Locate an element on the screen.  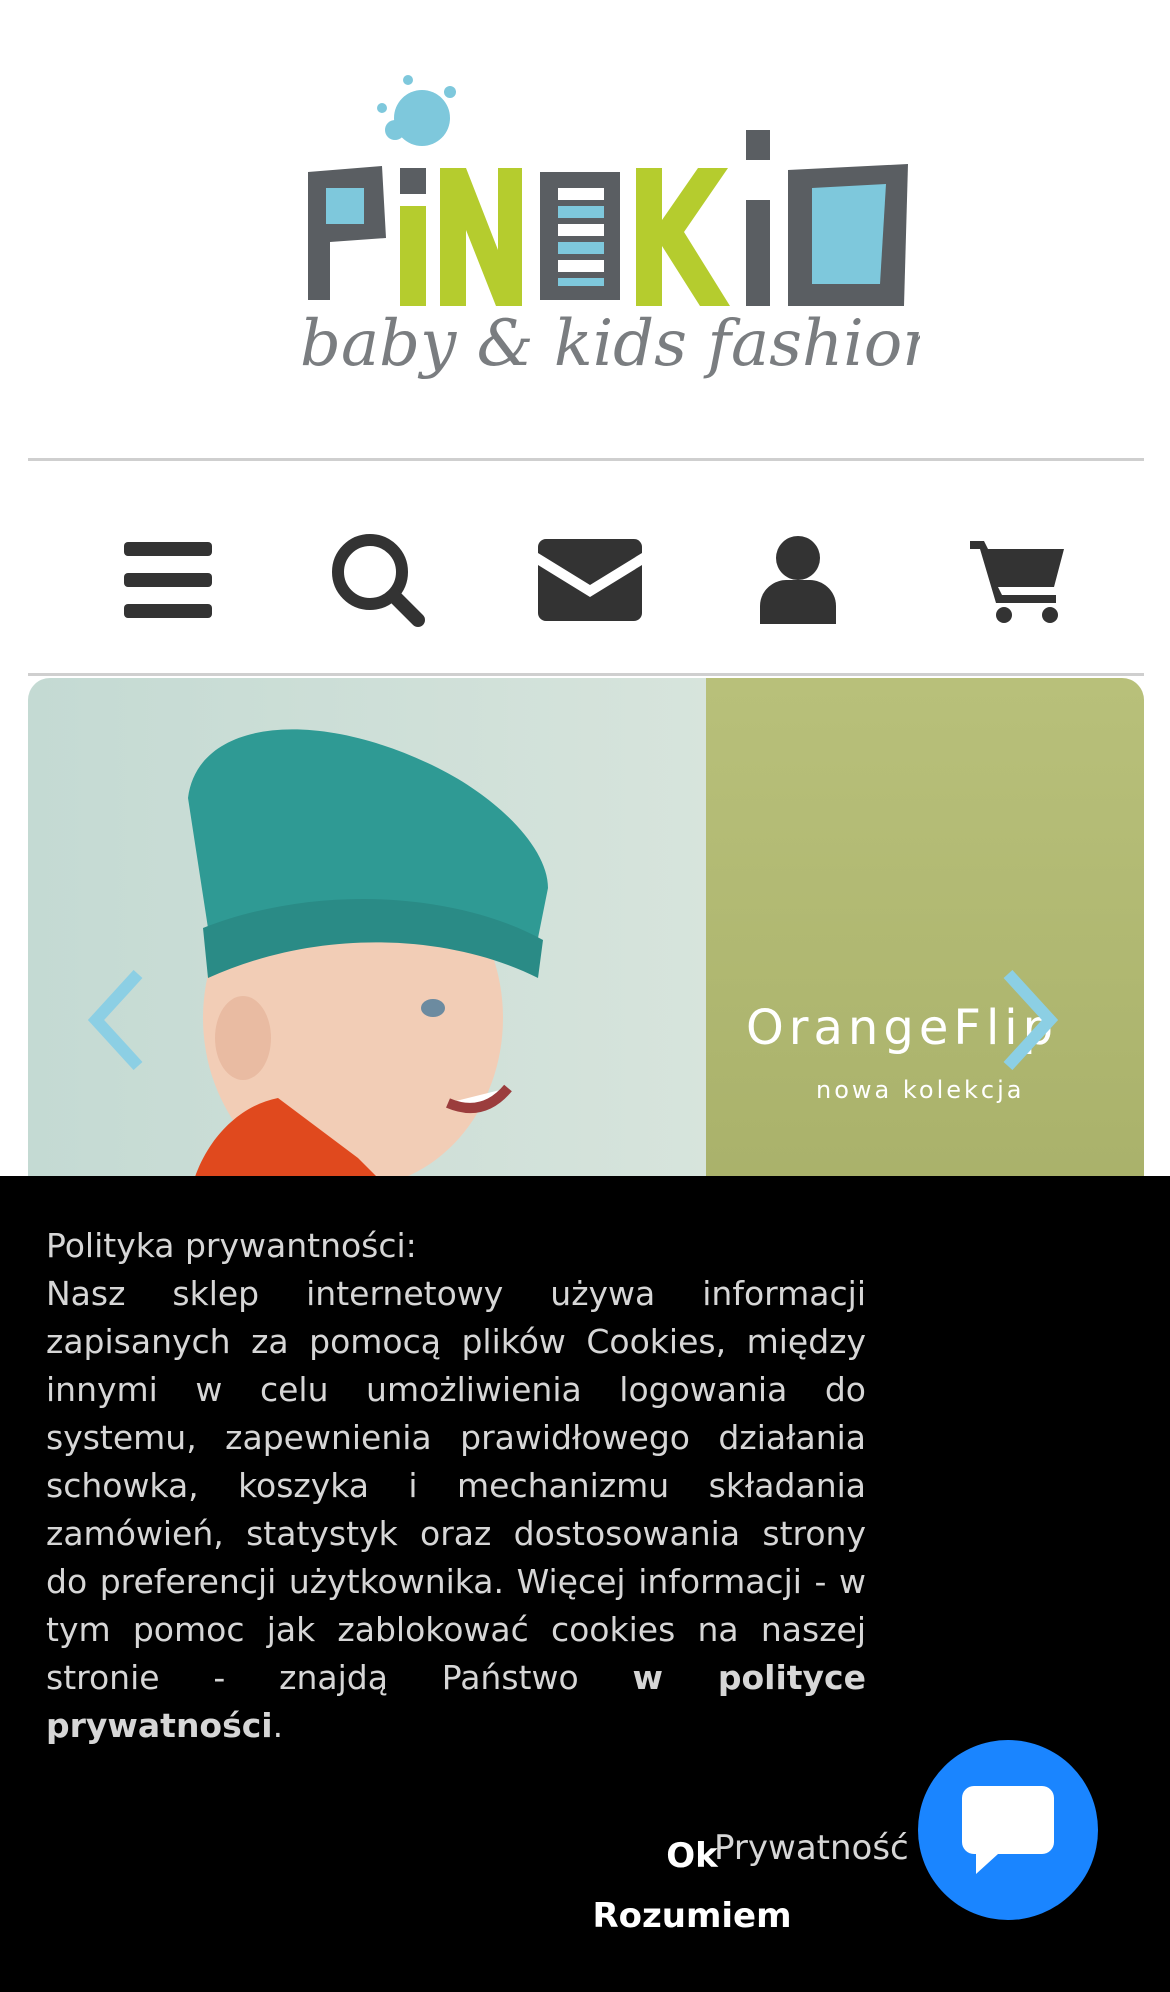
slider-next-button is located at coordinates (1028, 1020).